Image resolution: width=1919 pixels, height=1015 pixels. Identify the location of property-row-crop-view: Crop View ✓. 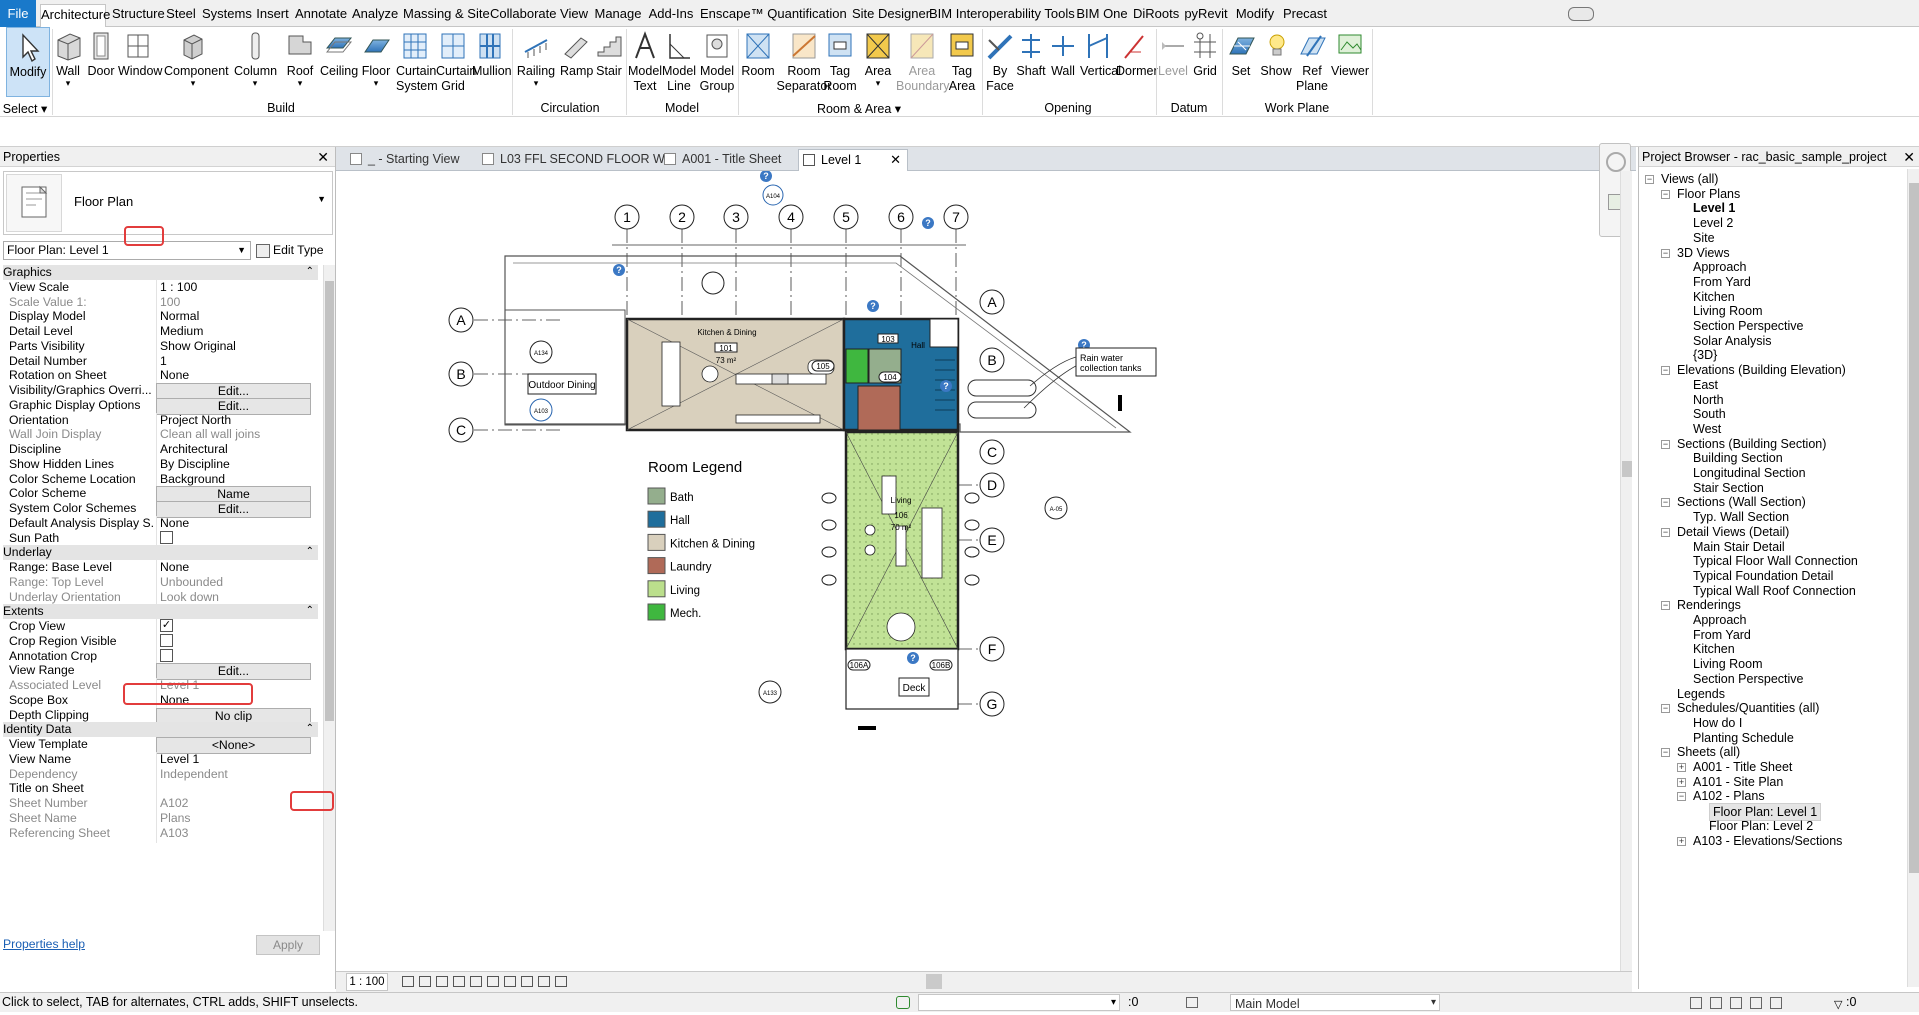
(160, 627).